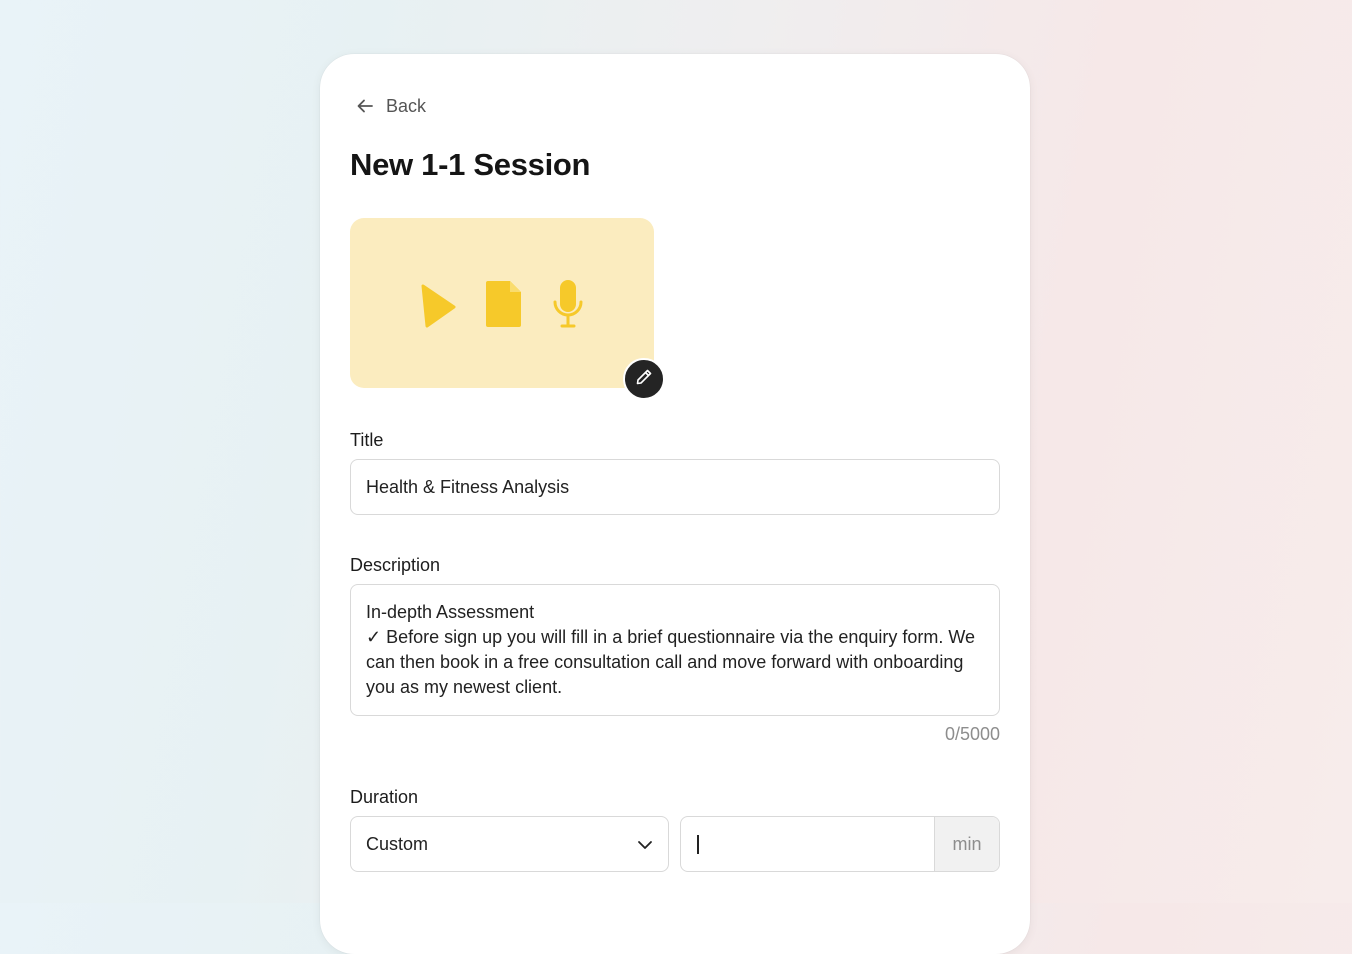  What do you see at coordinates (365, 106) in the screenshot?
I see `arrow-left-icon` at bounding box center [365, 106].